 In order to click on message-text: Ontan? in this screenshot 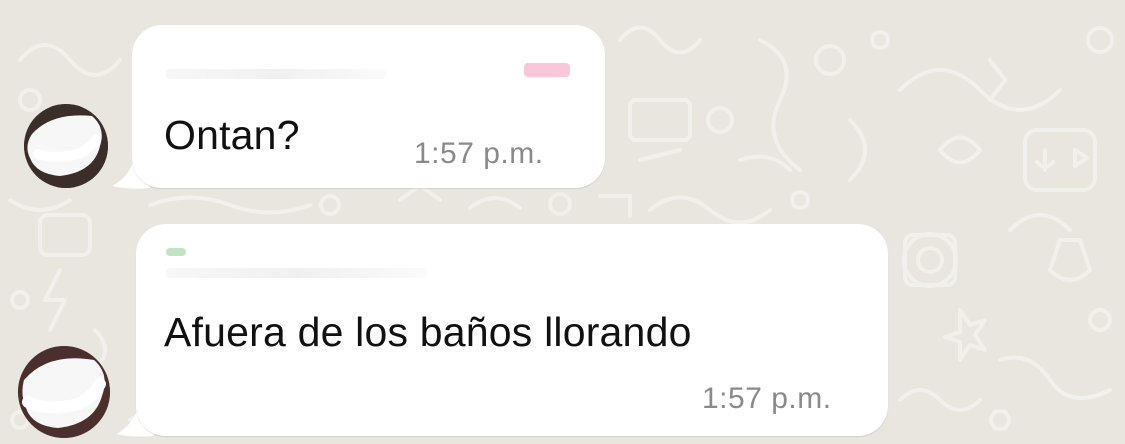, I will do `click(232, 135)`.